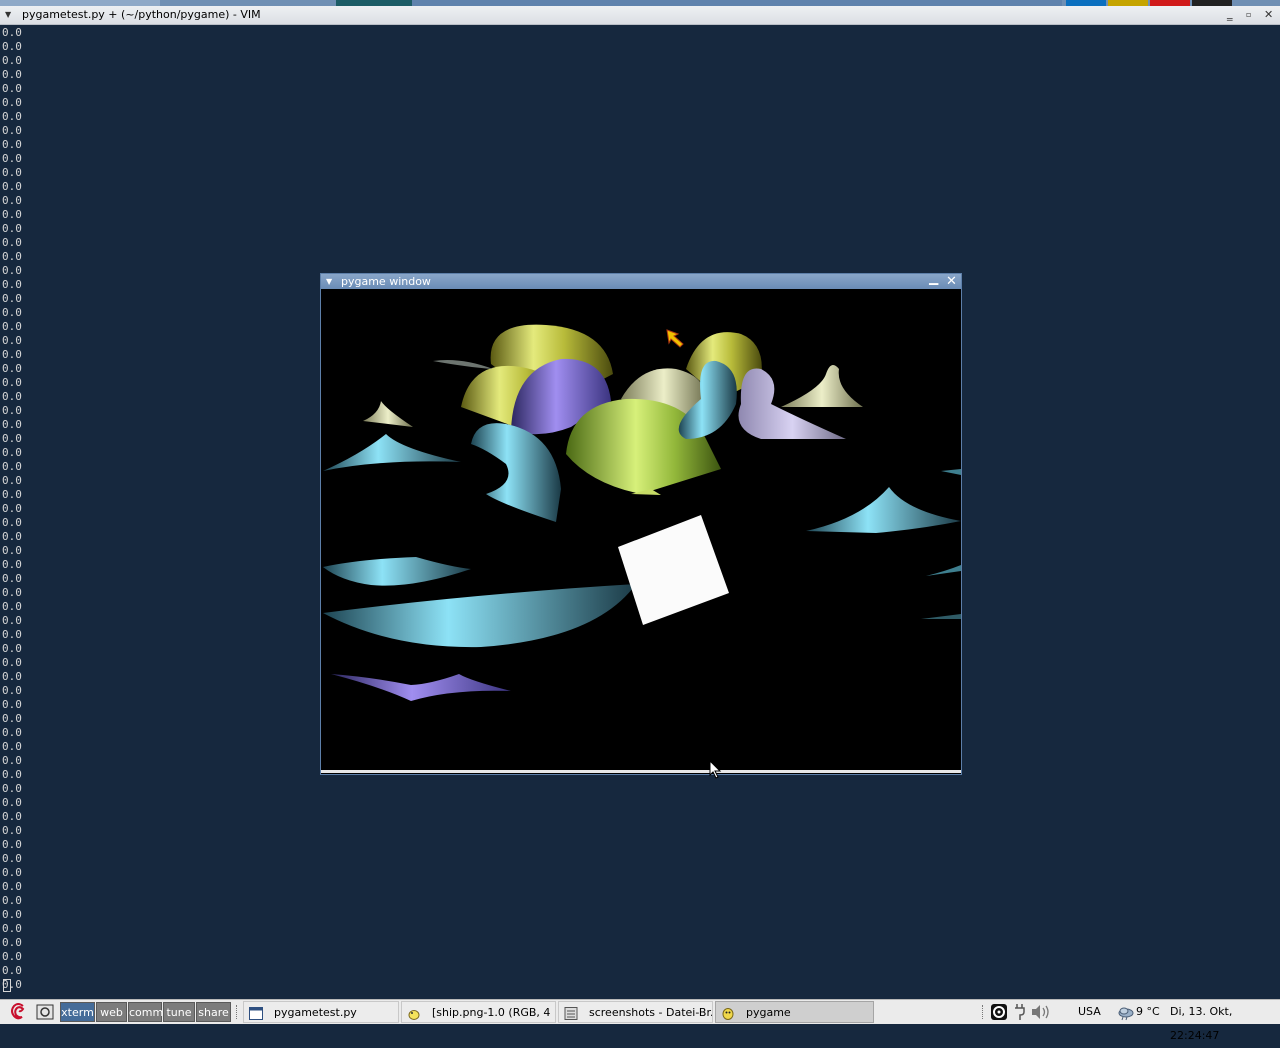 The width and height of the screenshot is (1280, 1048). What do you see at coordinates (933, 278) in the screenshot?
I see `minimize-icon: ▁` at bounding box center [933, 278].